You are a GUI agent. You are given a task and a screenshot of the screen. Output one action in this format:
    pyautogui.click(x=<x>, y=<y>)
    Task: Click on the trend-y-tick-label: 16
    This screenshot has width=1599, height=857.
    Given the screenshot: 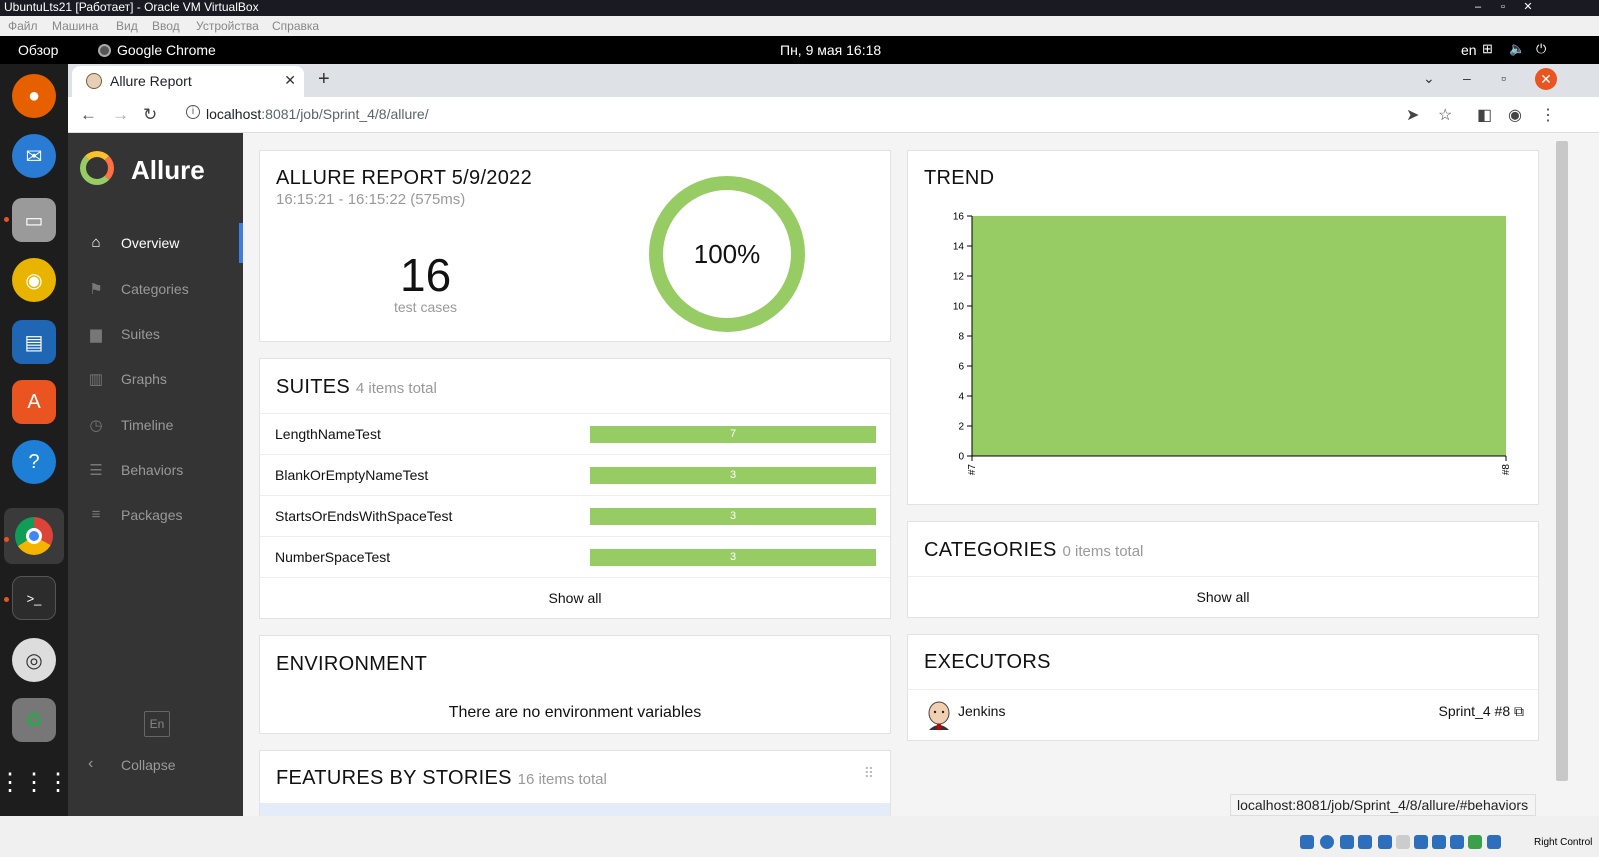 What is the action you would take?
    pyautogui.click(x=959, y=217)
    